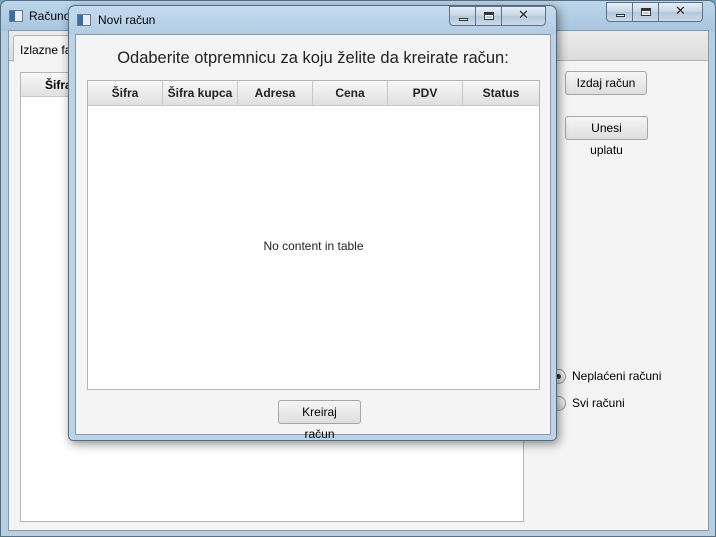  Describe the element at coordinates (50, 16) in the screenshot. I see `main-window-title: Računo` at that location.